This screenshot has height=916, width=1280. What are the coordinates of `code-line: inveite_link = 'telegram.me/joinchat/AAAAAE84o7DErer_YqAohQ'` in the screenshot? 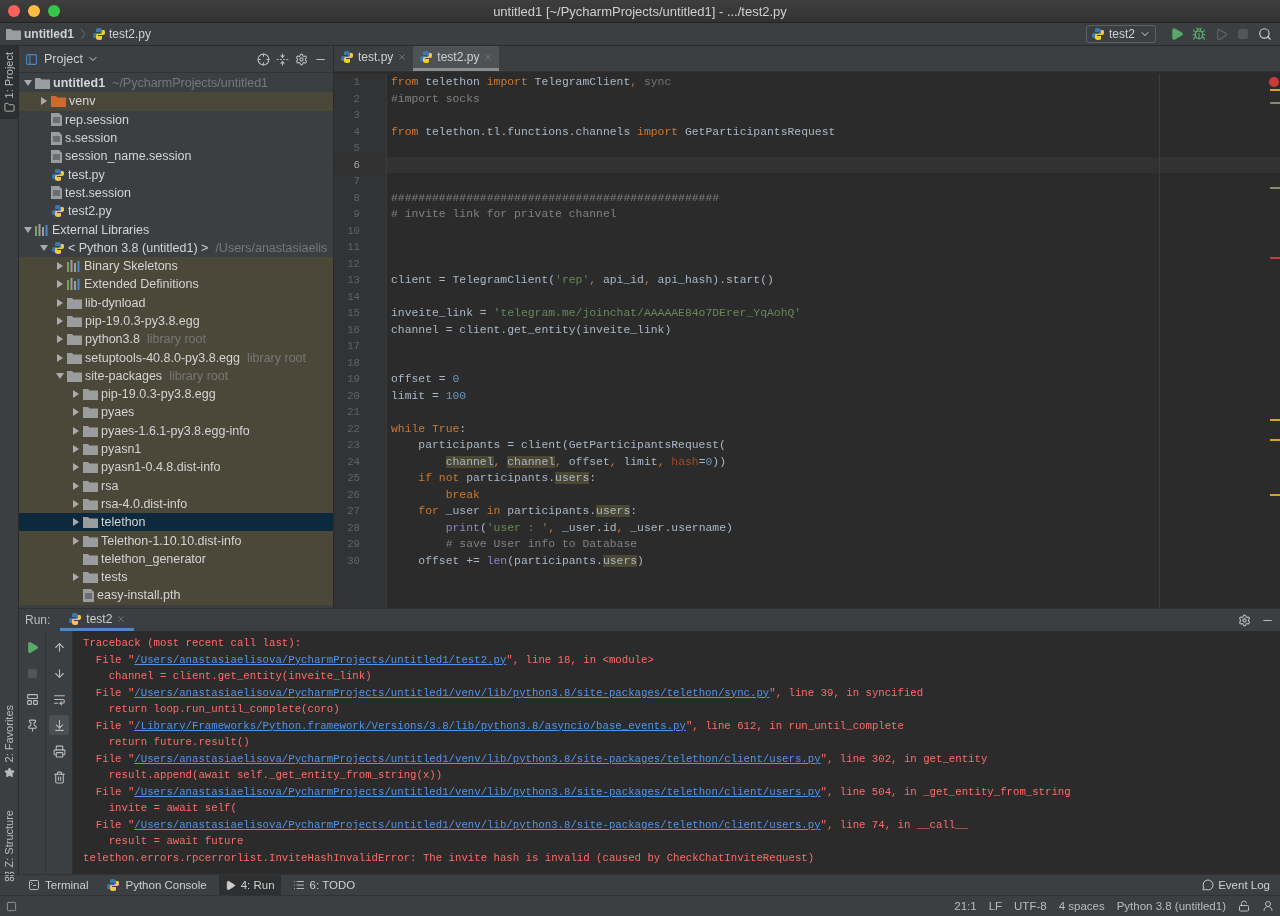 It's located at (596, 313).